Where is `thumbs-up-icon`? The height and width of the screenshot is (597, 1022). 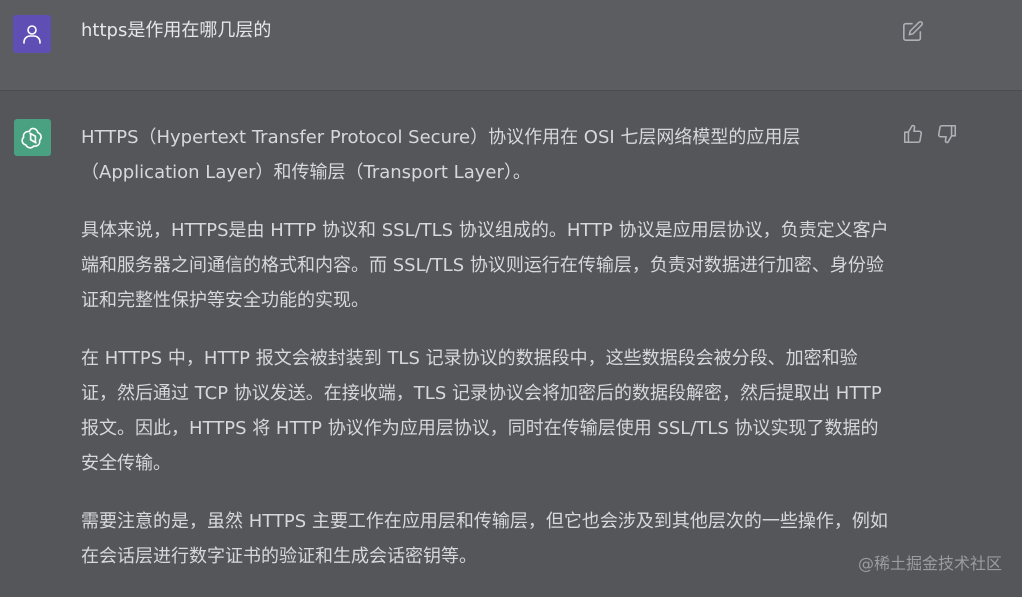 thumbs-up-icon is located at coordinates (913, 134).